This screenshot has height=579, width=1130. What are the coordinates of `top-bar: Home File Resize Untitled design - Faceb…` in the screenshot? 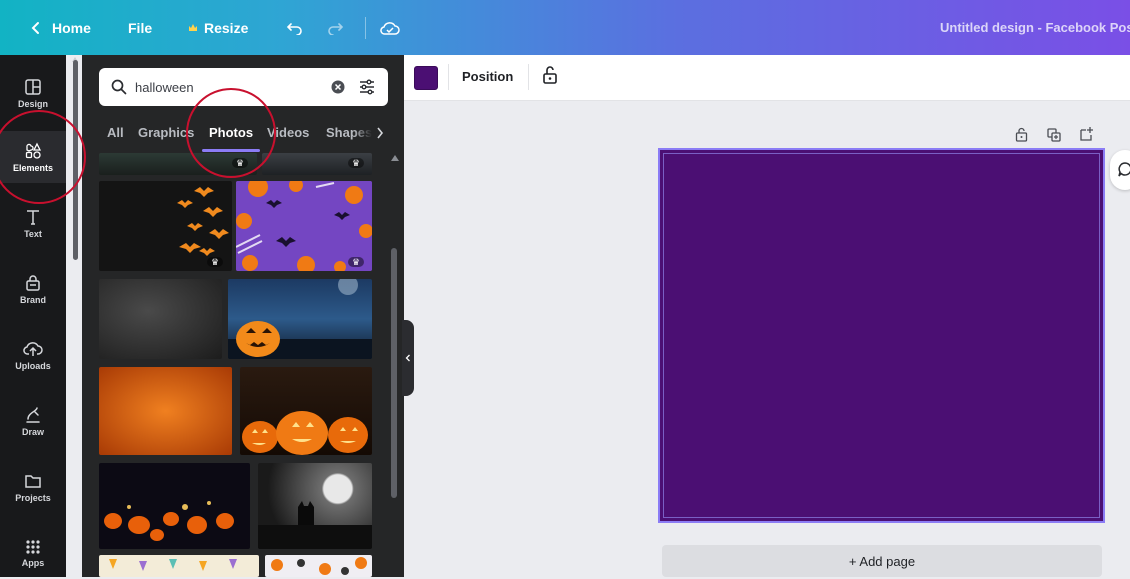 It's located at (565, 27).